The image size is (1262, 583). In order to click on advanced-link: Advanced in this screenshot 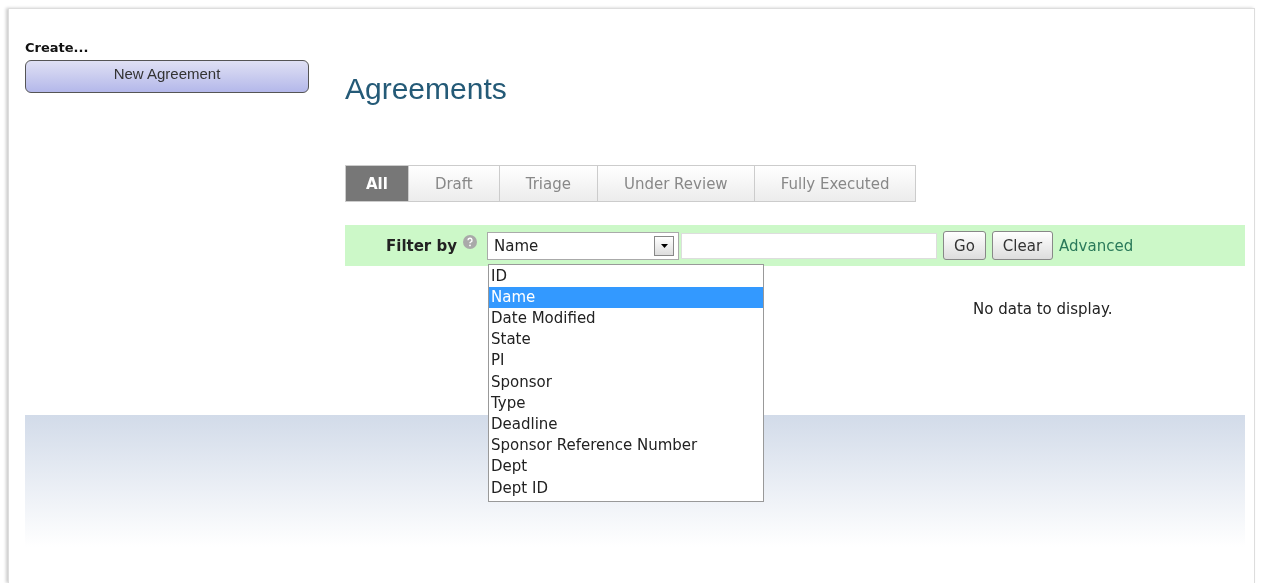, I will do `click(1096, 245)`.